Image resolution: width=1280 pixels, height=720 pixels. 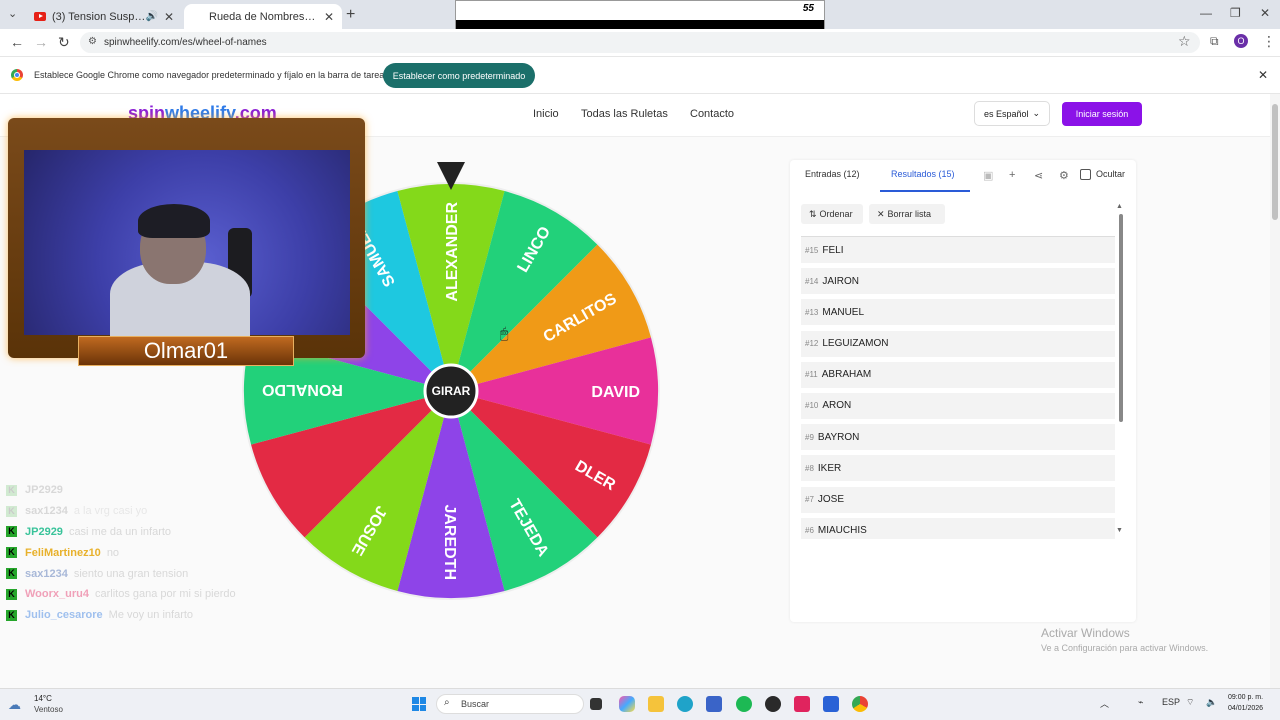 I want to click on chat-message: Ksax1234 siento una gran tension, so click(x=186, y=573).